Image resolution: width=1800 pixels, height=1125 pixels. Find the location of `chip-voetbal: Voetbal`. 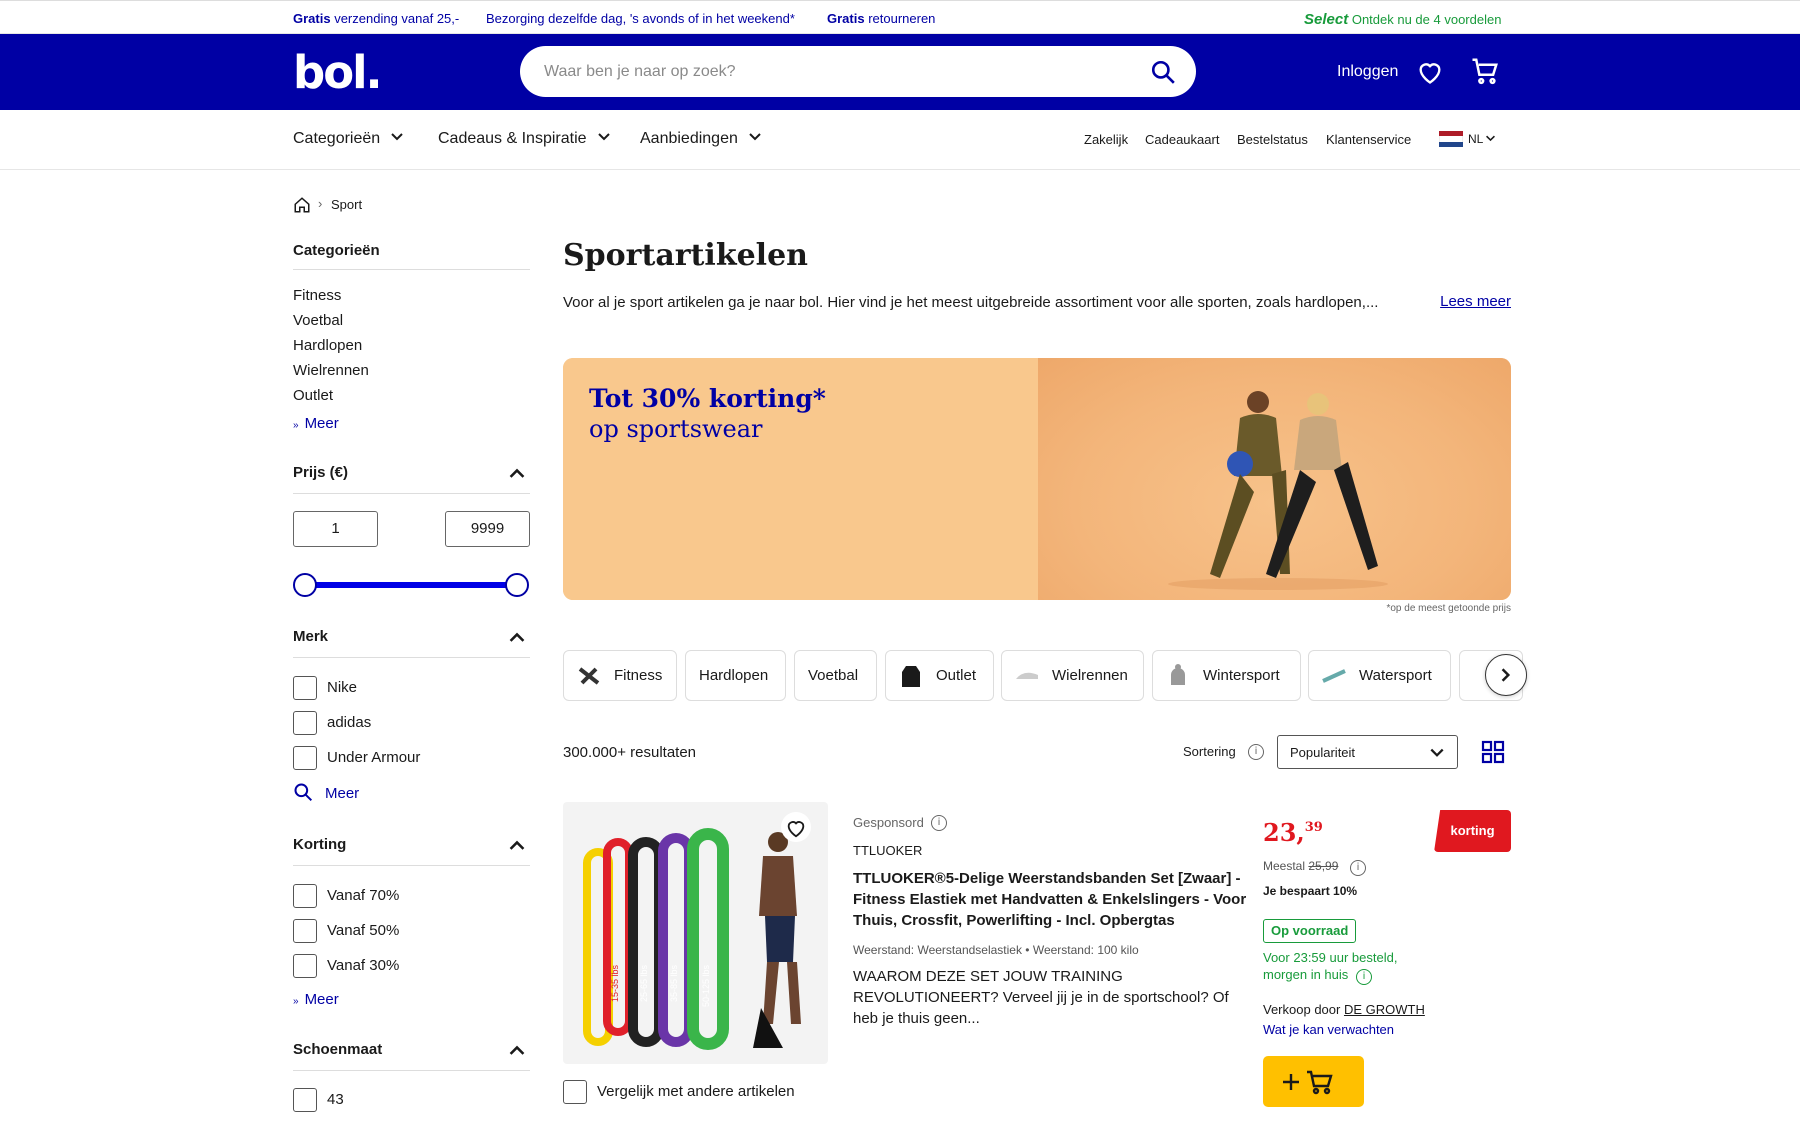

chip-voetbal: Voetbal is located at coordinates (835, 675).